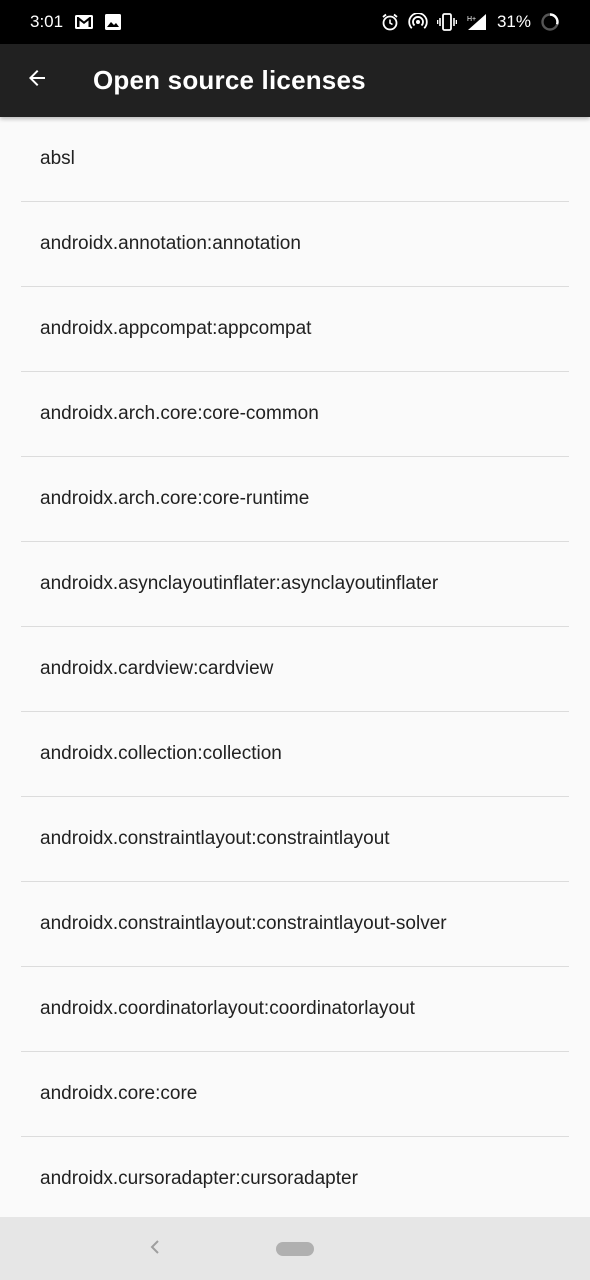 Image resolution: width=590 pixels, height=1280 pixels. I want to click on home-pill-button, so click(295, 1249).